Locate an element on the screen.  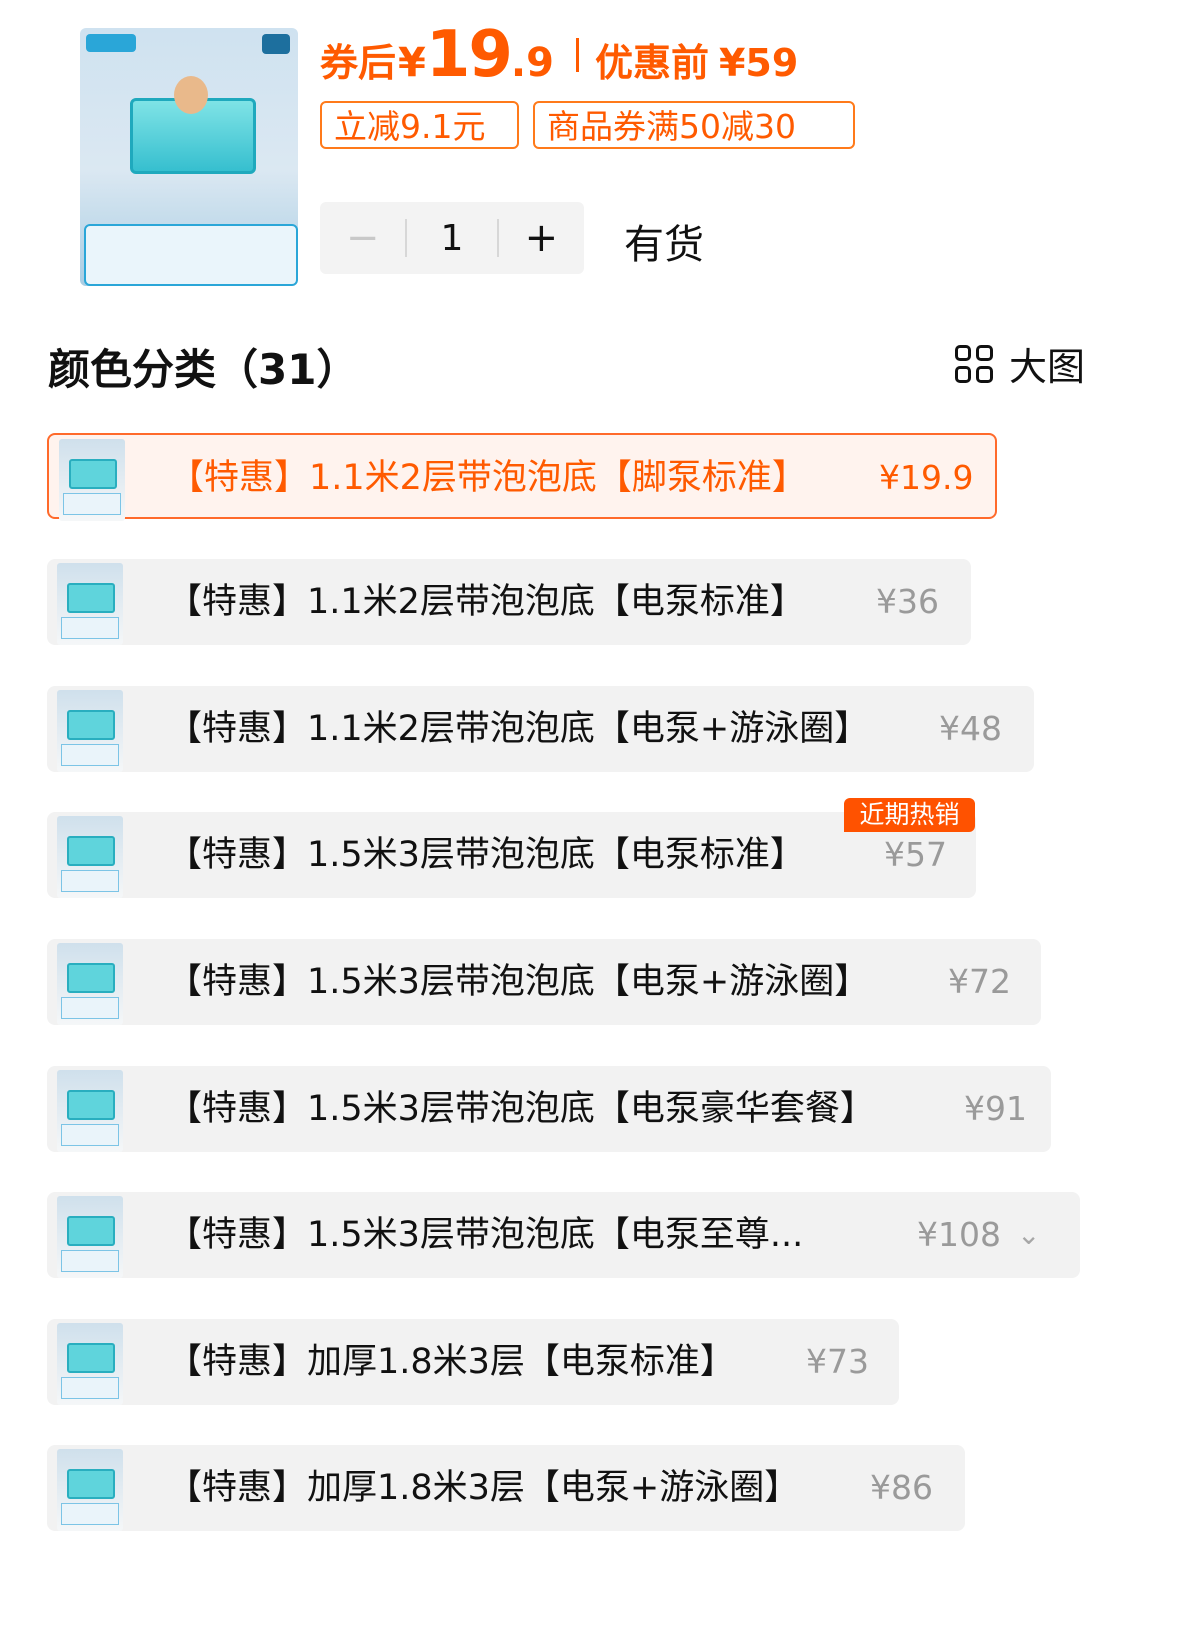
variant-option: 【特惠】1.1米2层带泡泡底【脚泵标准】 ¥19.9 is located at coordinates (522, 477).